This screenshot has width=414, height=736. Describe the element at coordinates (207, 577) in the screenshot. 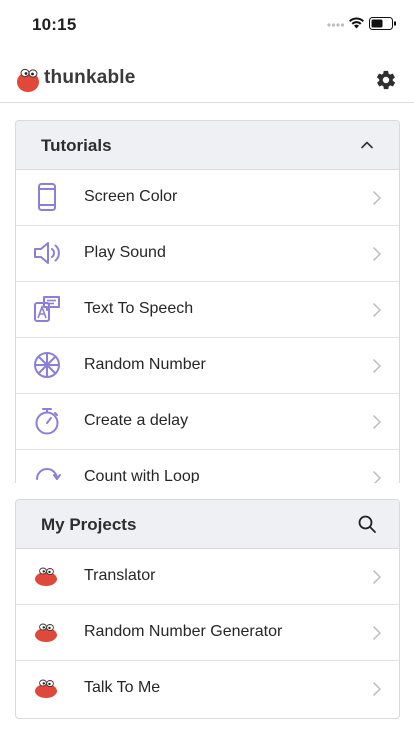

I see `project-item-translator: Translator` at that location.